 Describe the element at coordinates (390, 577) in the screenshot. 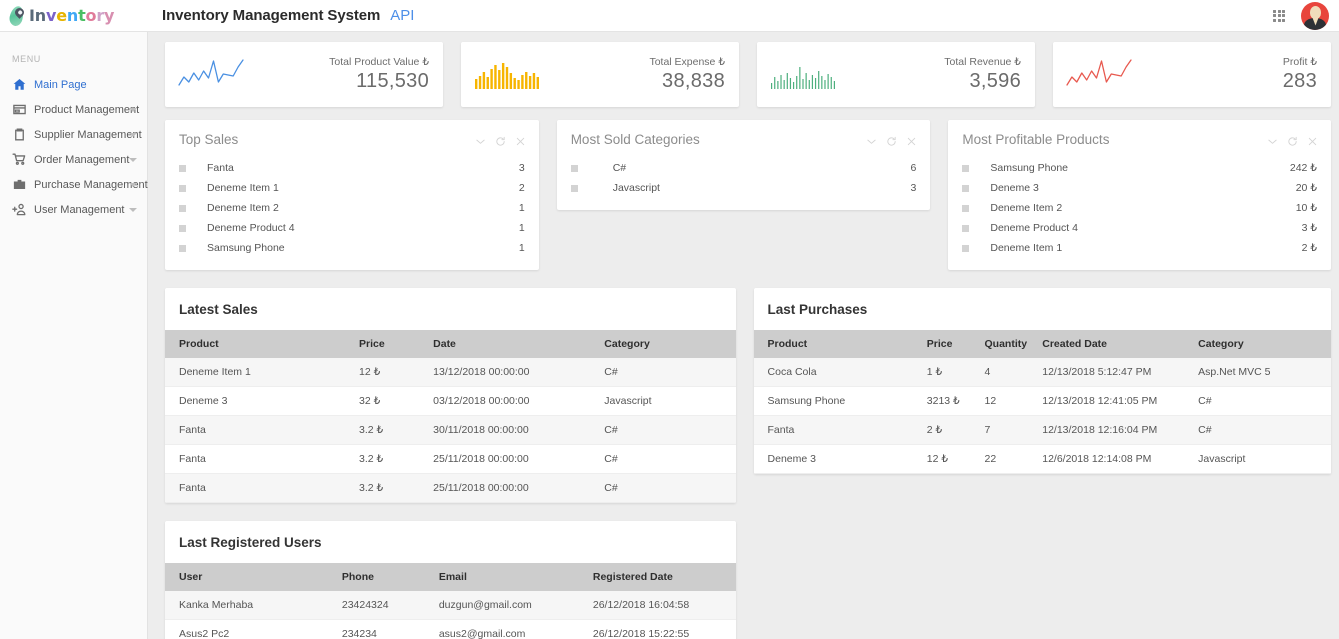

I see `column-header-phone: Phone` at that location.